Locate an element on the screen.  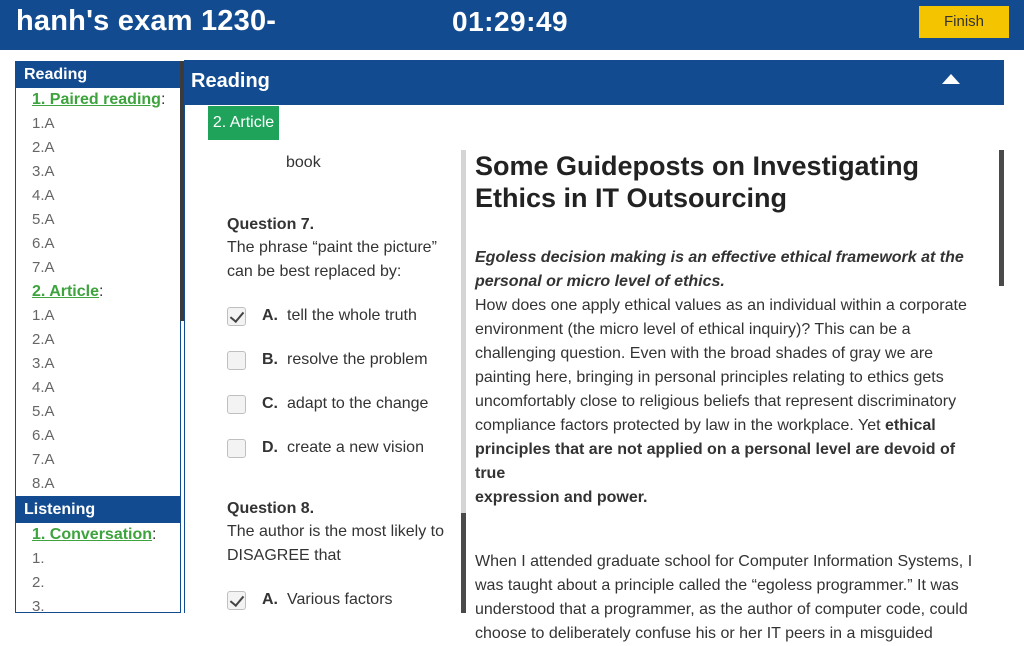
question-text-line: The phrase “paint the picture” is located at coordinates (332, 247).